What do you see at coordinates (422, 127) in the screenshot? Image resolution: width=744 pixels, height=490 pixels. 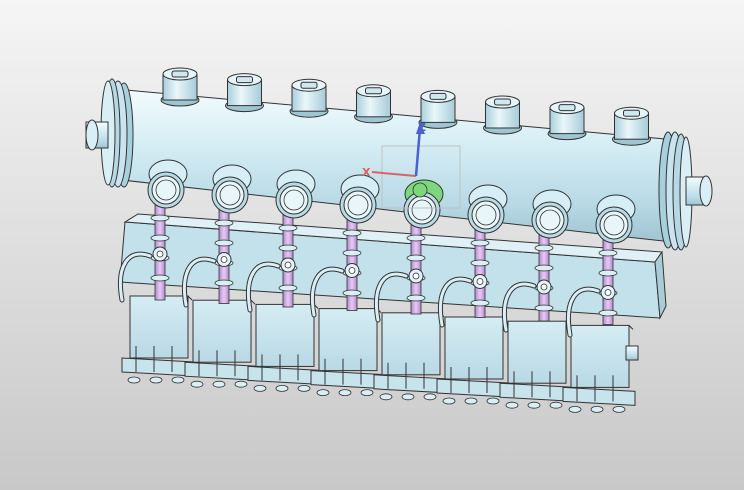 I see `z-axis-label: Z` at bounding box center [422, 127].